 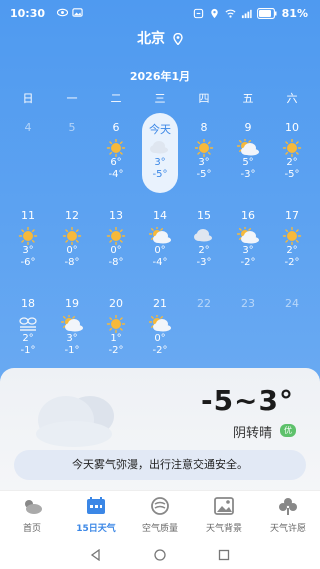 I want to click on tab-15-day: 15日天气, so click(x=96, y=516).